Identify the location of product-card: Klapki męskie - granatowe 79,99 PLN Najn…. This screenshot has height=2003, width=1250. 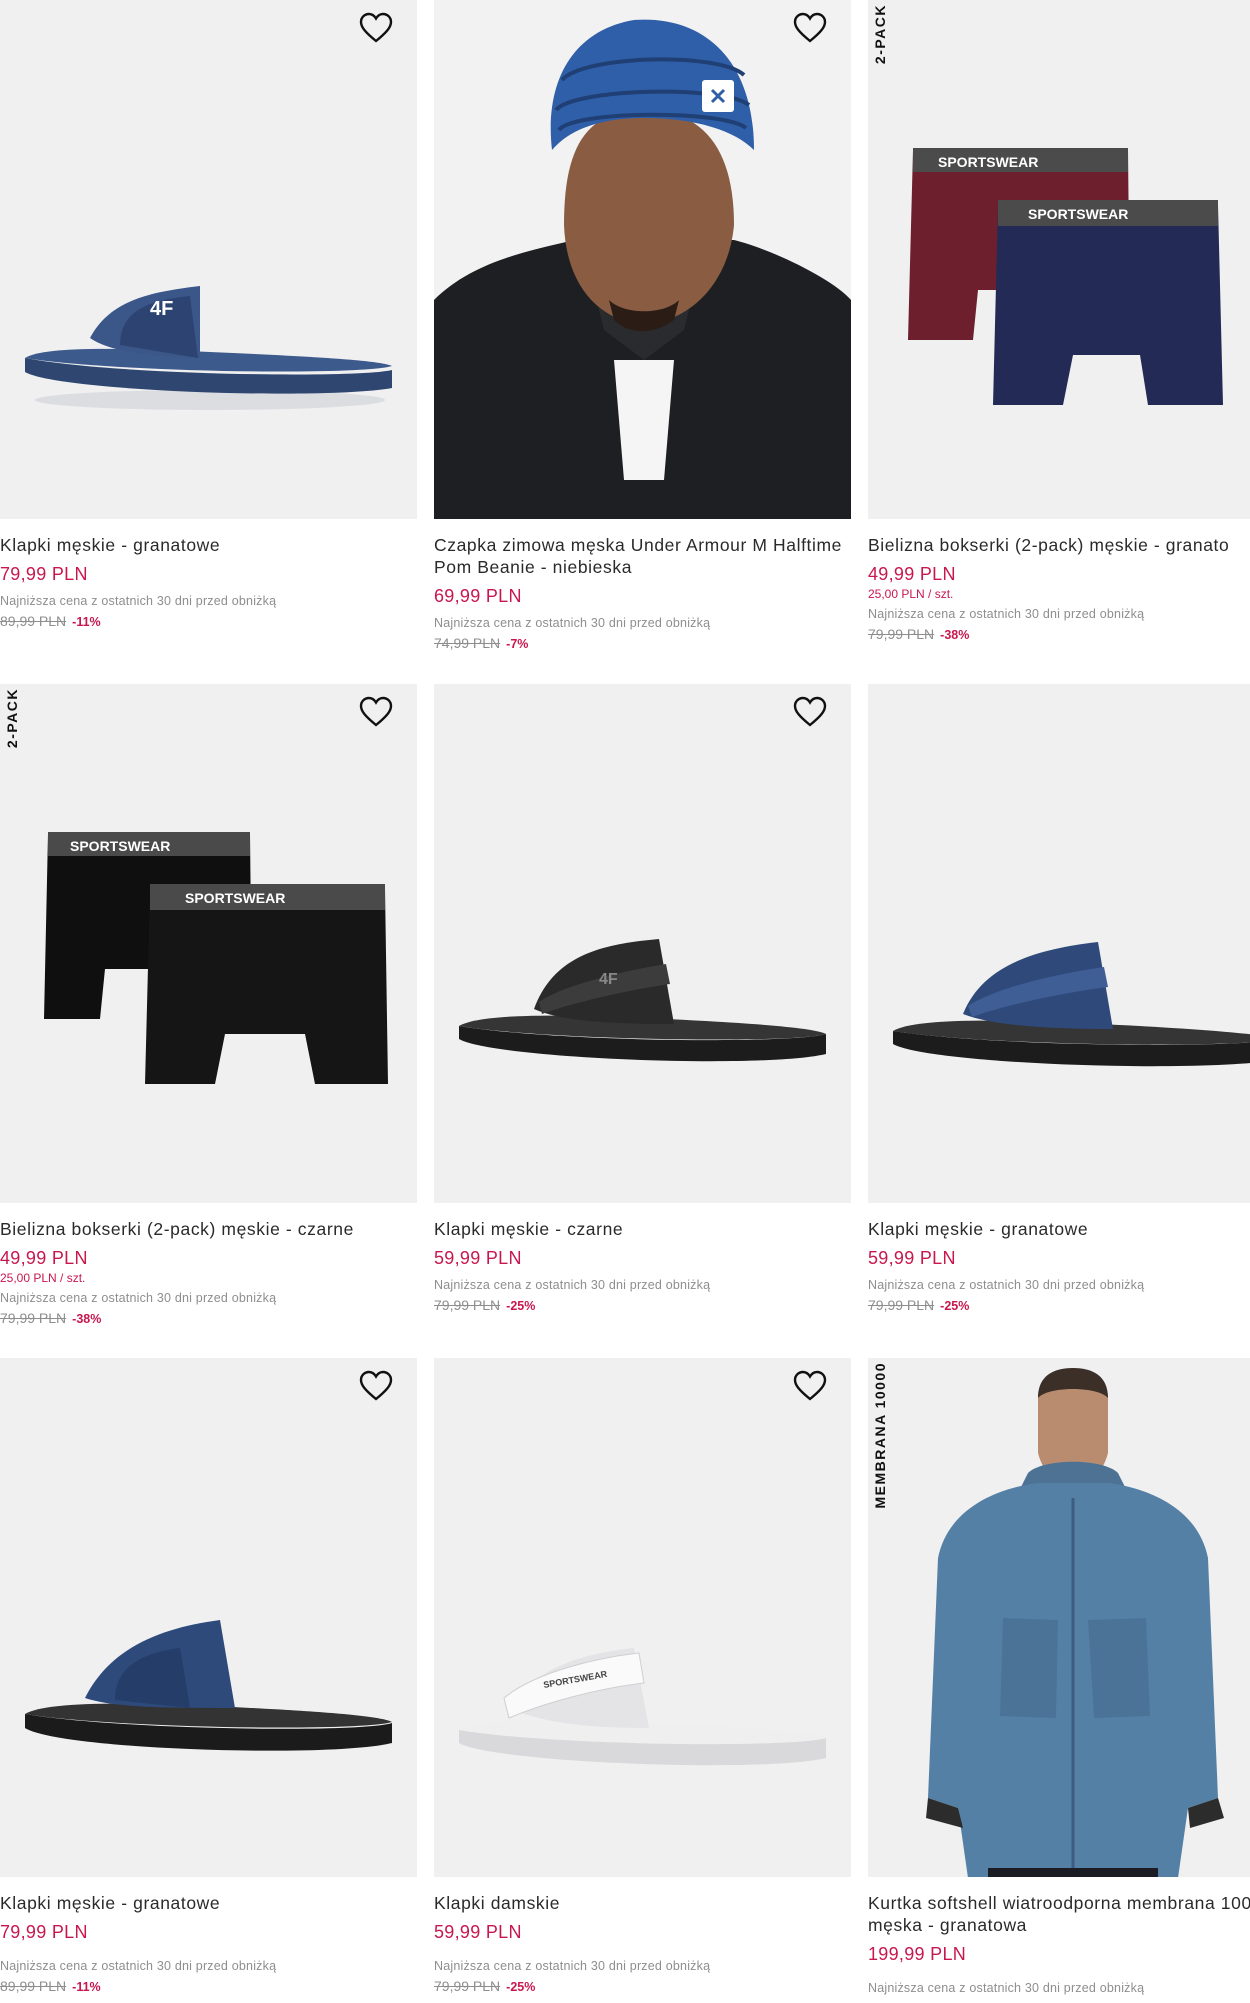
(208, 1676).